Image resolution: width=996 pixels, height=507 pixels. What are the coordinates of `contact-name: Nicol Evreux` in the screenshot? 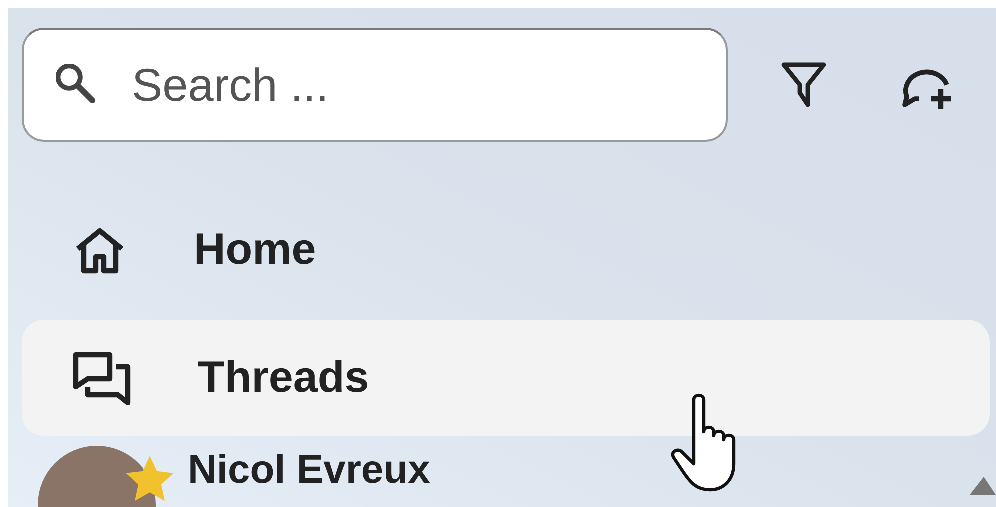 It's located at (309, 470).